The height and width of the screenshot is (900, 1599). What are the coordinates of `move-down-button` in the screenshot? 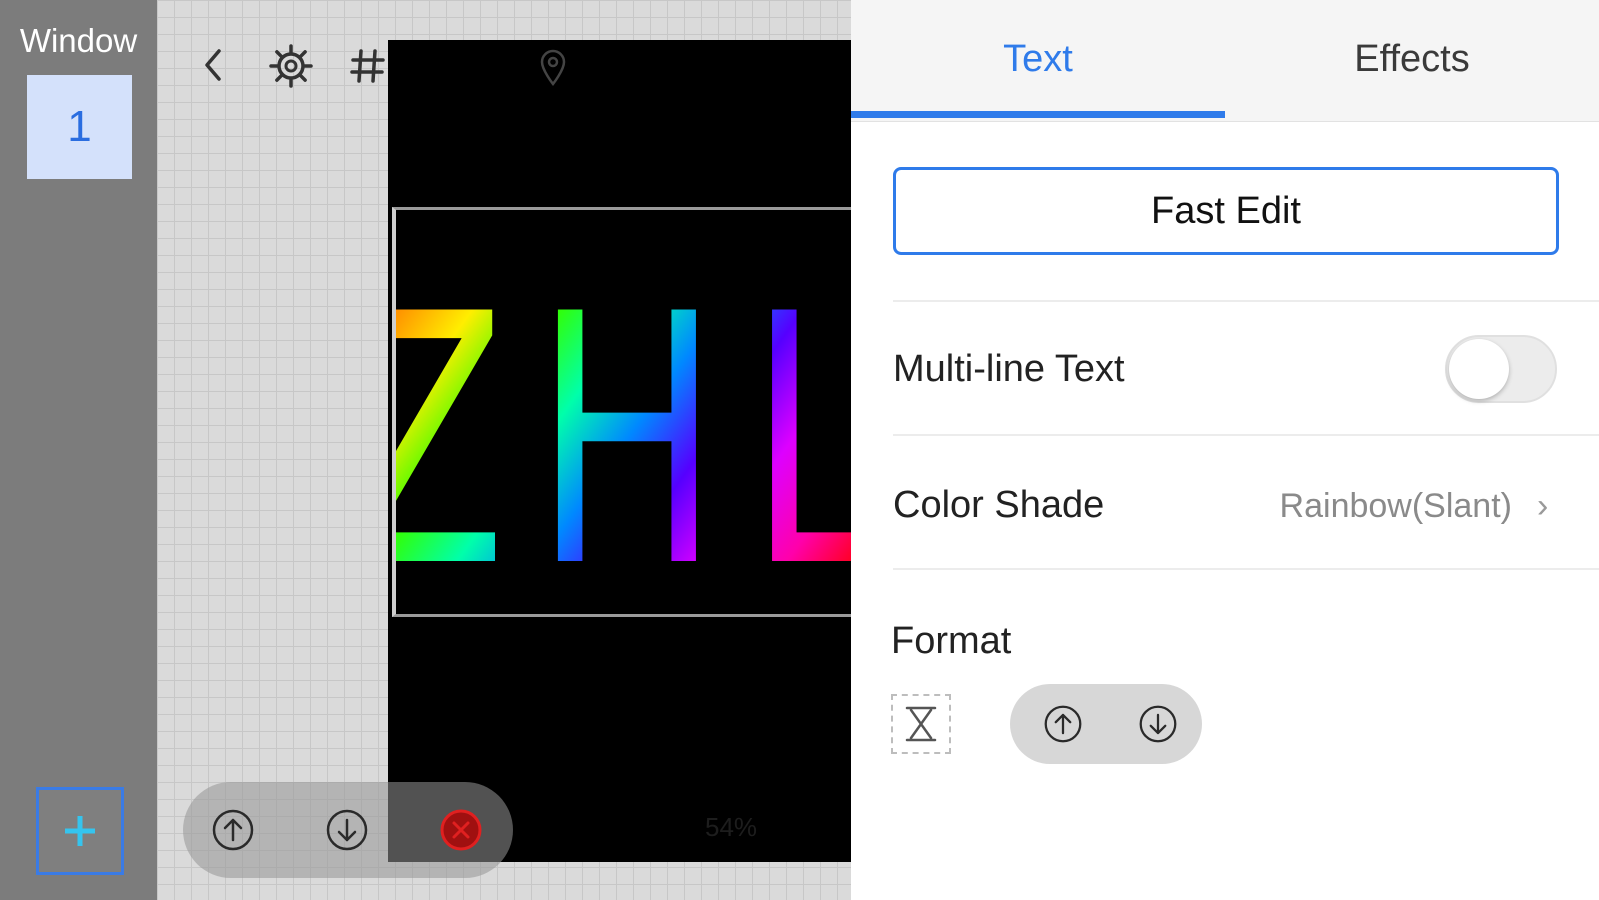 It's located at (347, 830).